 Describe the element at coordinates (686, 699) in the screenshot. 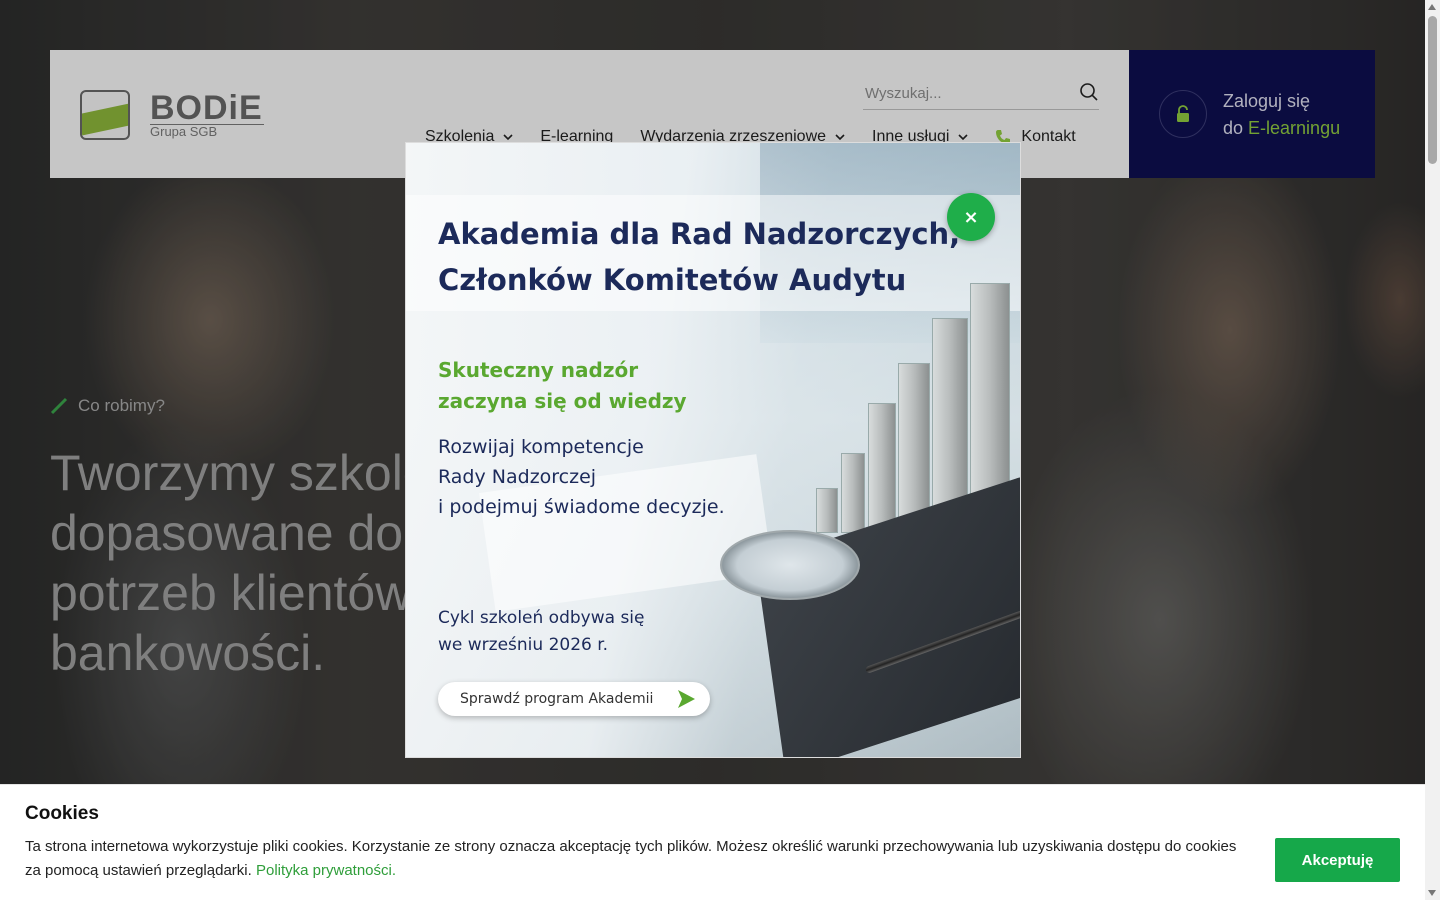

I see `play-arrow-icon` at that location.